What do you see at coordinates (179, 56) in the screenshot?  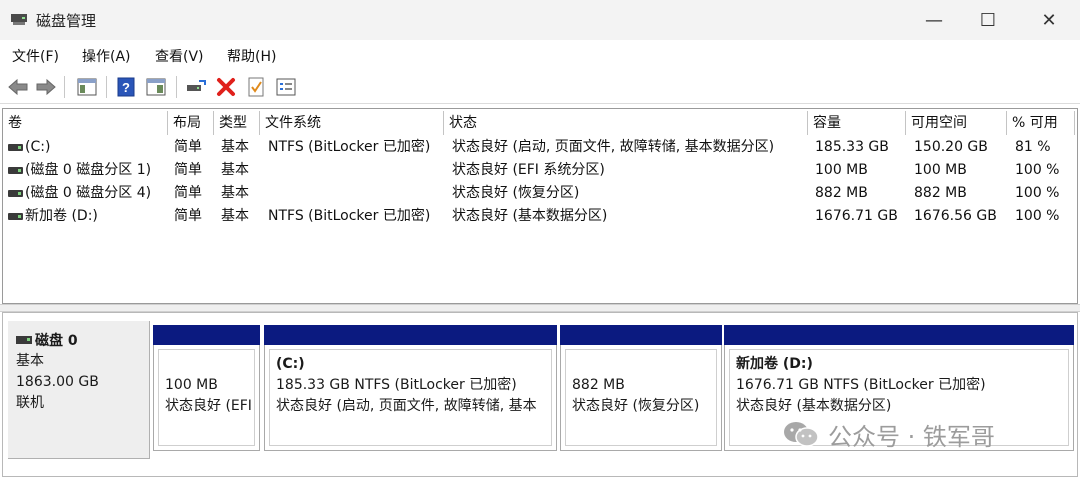 I see `menu-view: 查看(V)` at bounding box center [179, 56].